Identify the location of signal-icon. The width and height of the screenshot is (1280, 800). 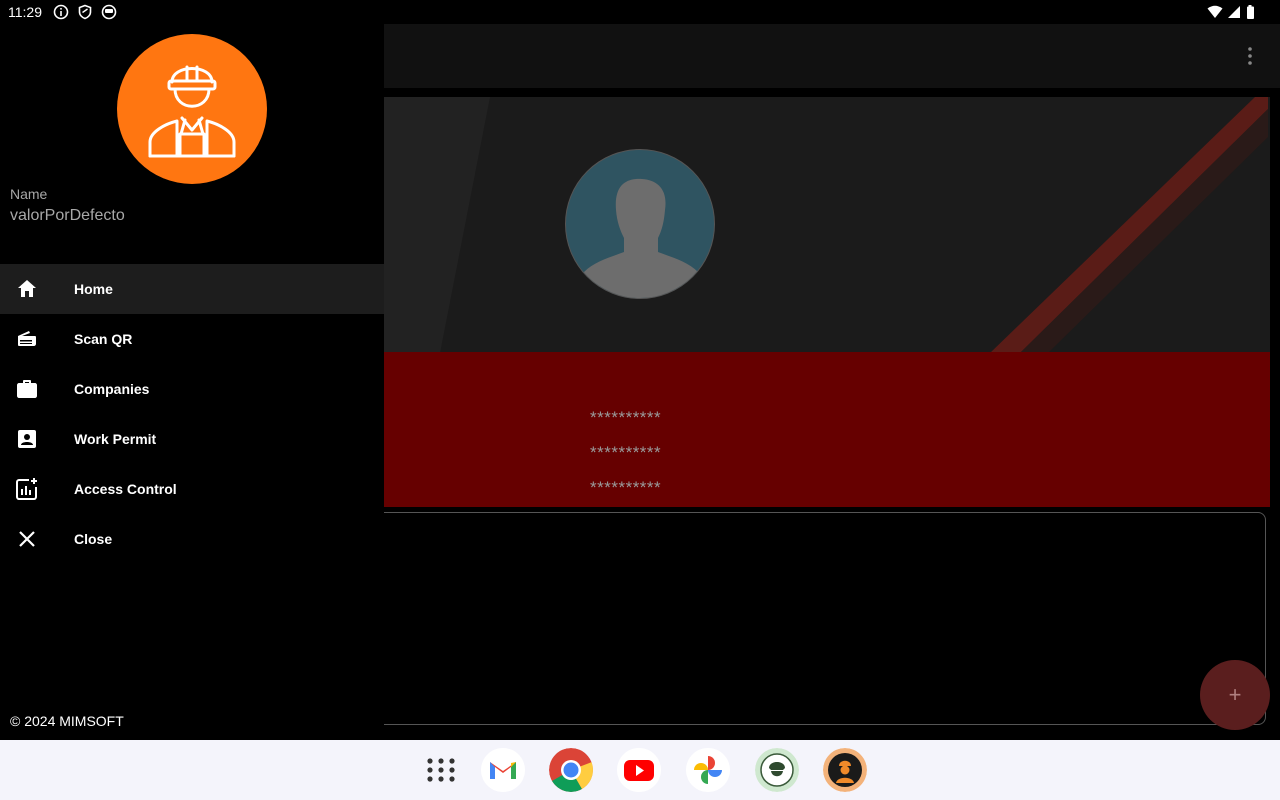
(1234, 12).